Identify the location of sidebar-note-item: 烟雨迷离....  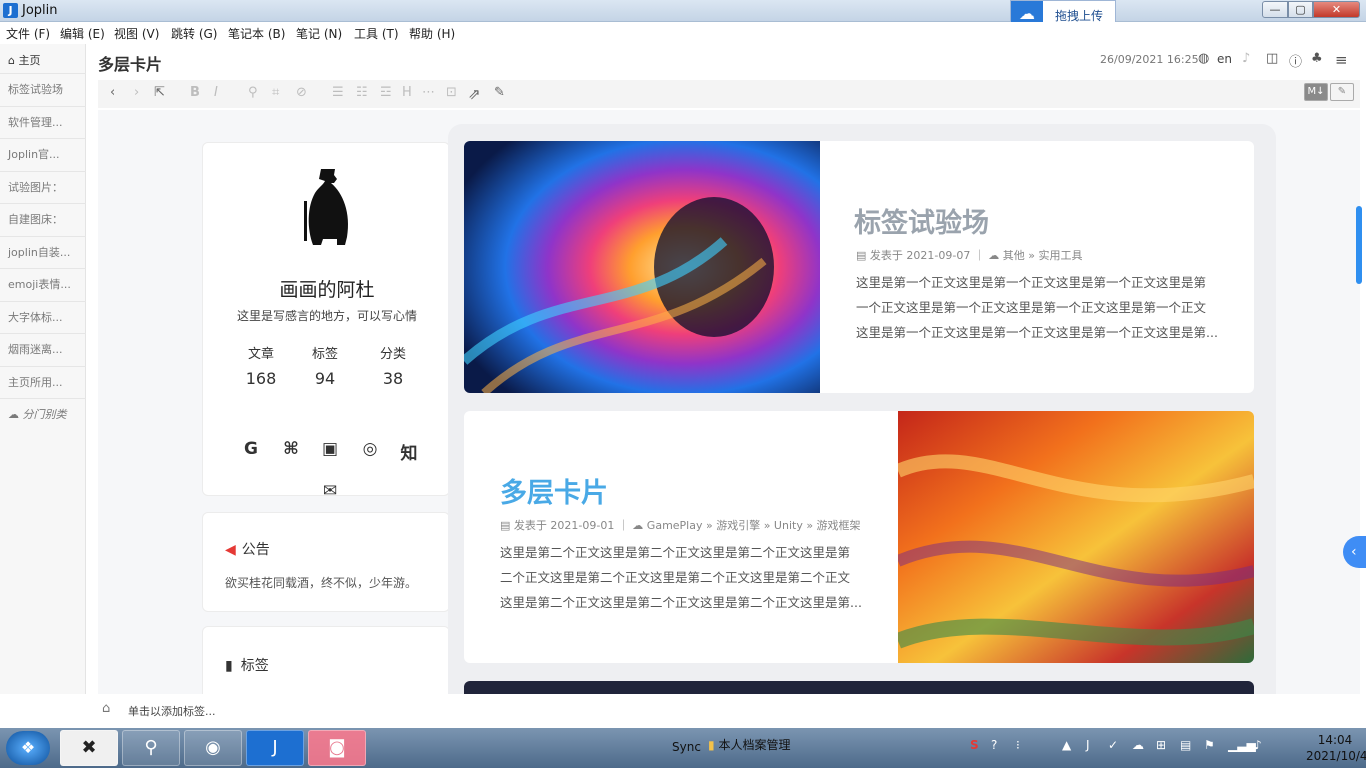
(43, 349).